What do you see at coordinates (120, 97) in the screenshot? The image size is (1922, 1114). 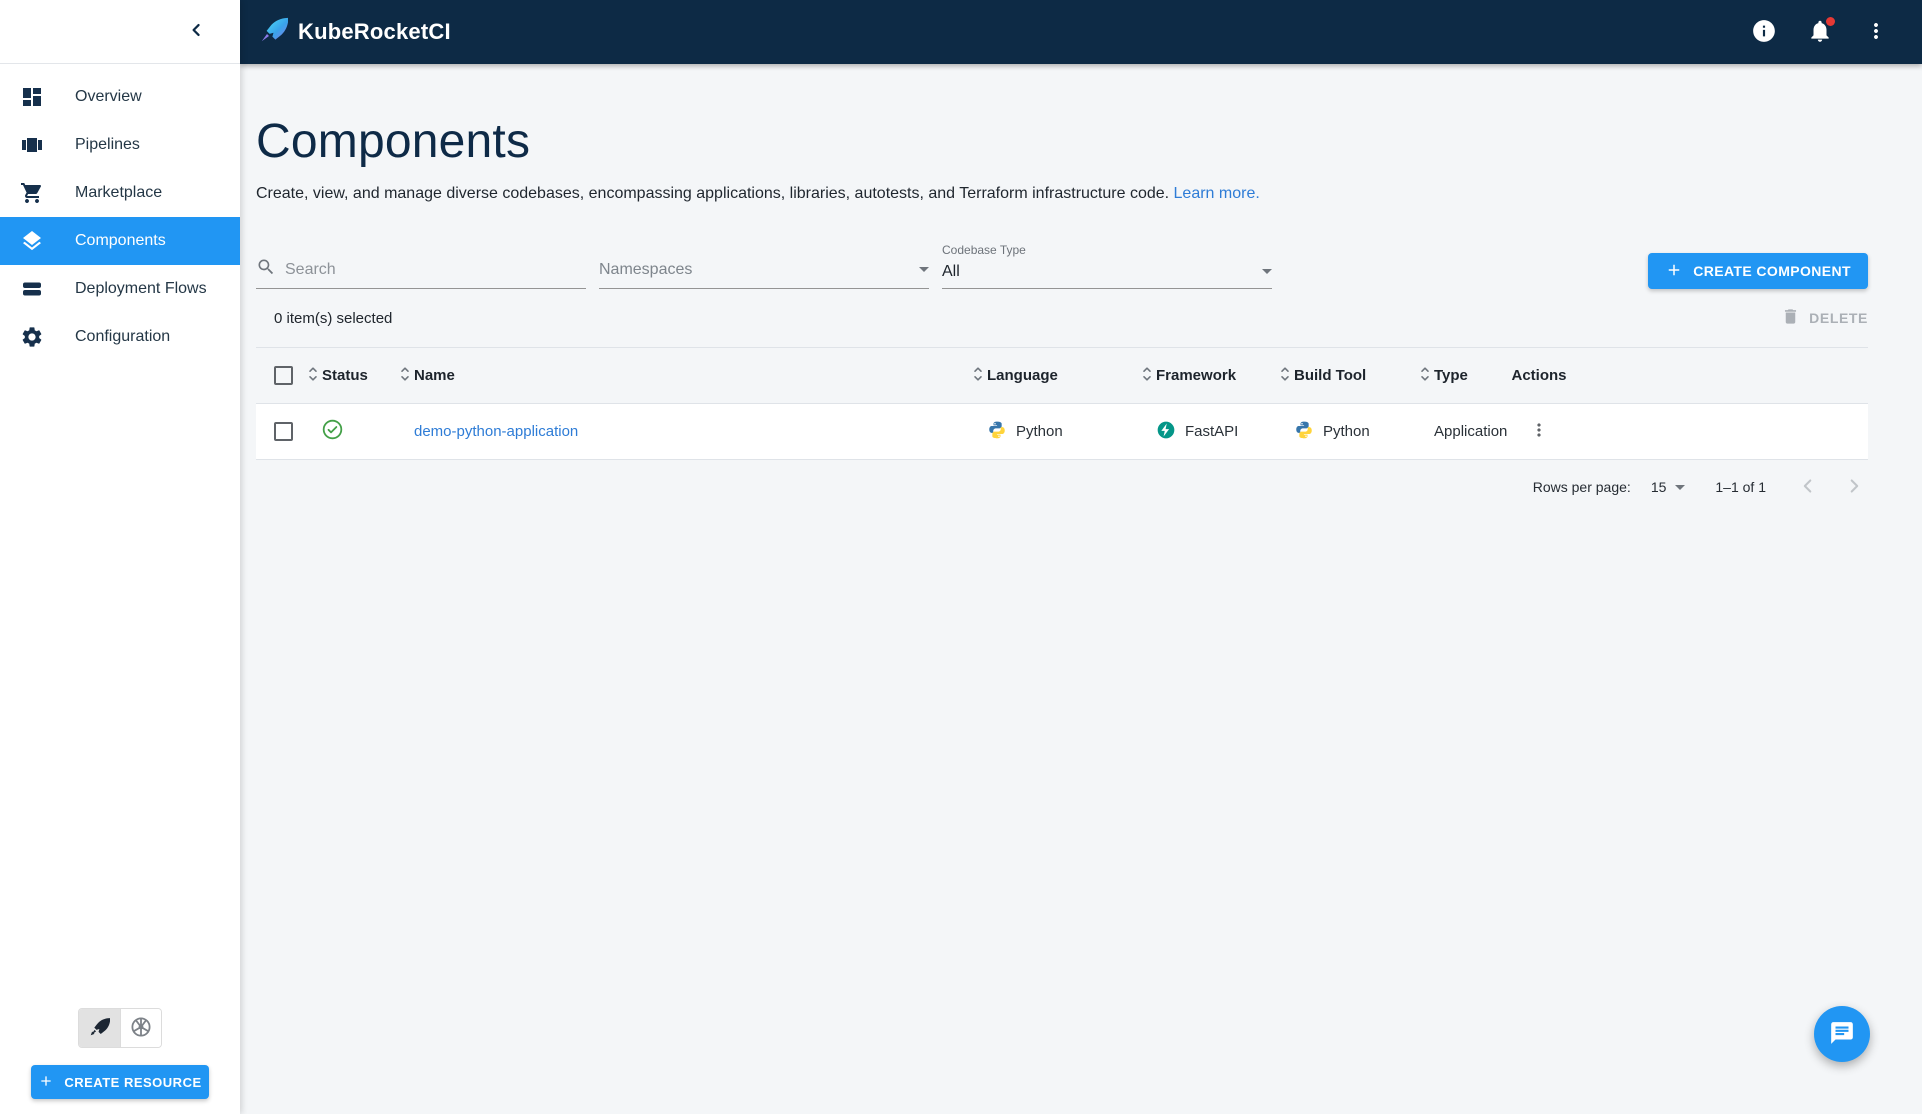 I see `sidebar-item-overview: Overview` at bounding box center [120, 97].